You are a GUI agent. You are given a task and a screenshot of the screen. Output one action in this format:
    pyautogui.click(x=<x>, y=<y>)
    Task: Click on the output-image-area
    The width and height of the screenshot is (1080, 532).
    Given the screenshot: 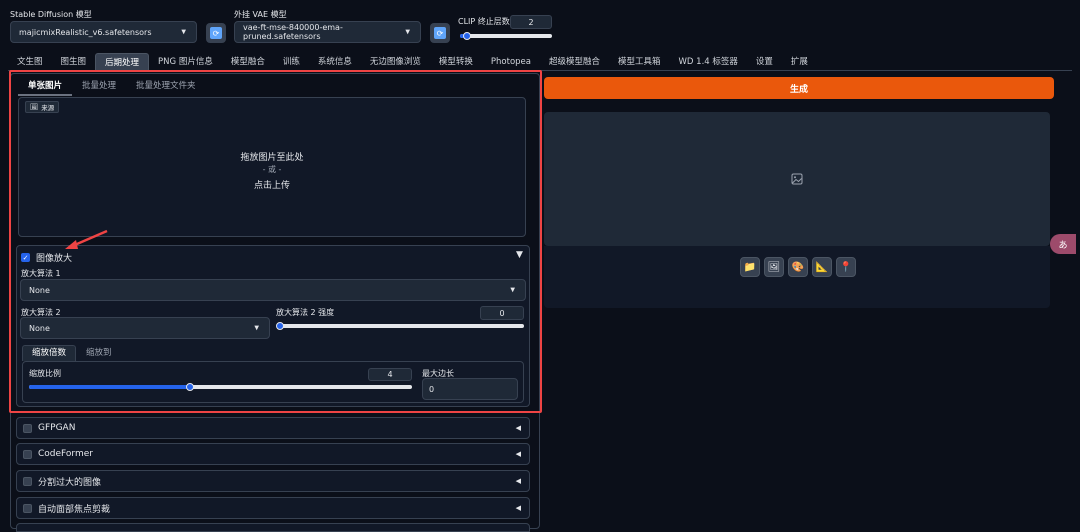 What is the action you would take?
    pyautogui.click(x=797, y=179)
    